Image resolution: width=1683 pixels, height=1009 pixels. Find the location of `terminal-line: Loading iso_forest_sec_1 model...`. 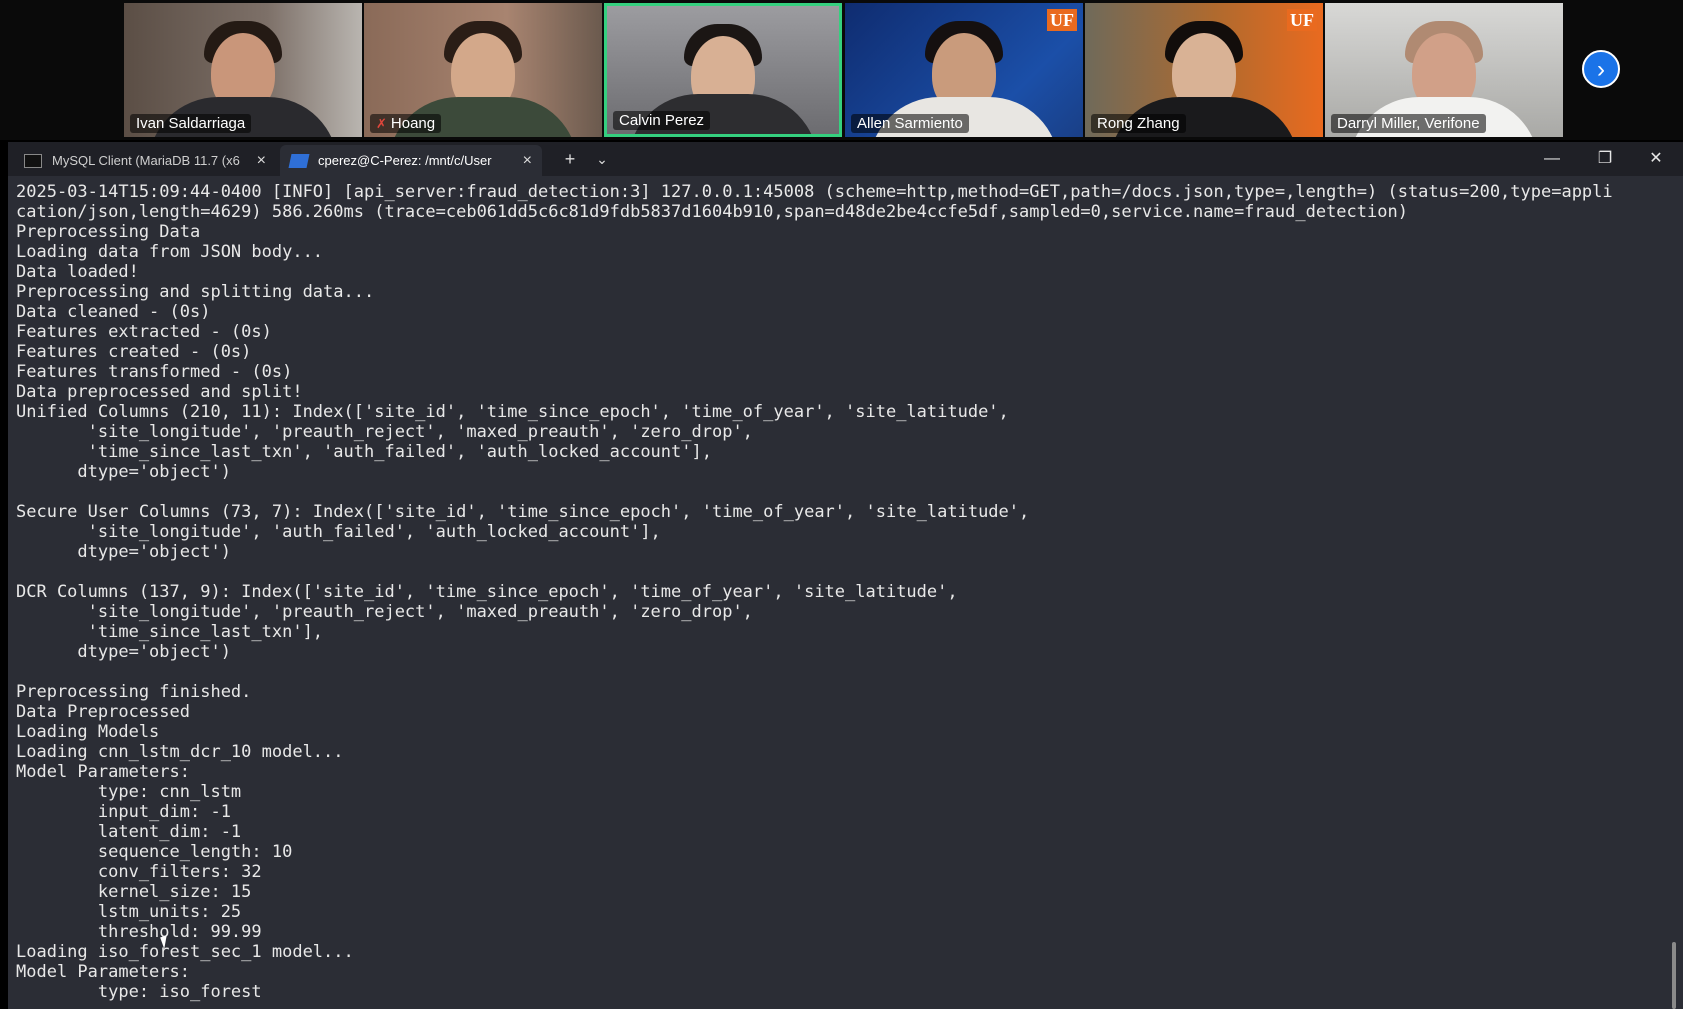

terminal-line: Loading iso_forest_sec_1 model... is located at coordinates (185, 952).